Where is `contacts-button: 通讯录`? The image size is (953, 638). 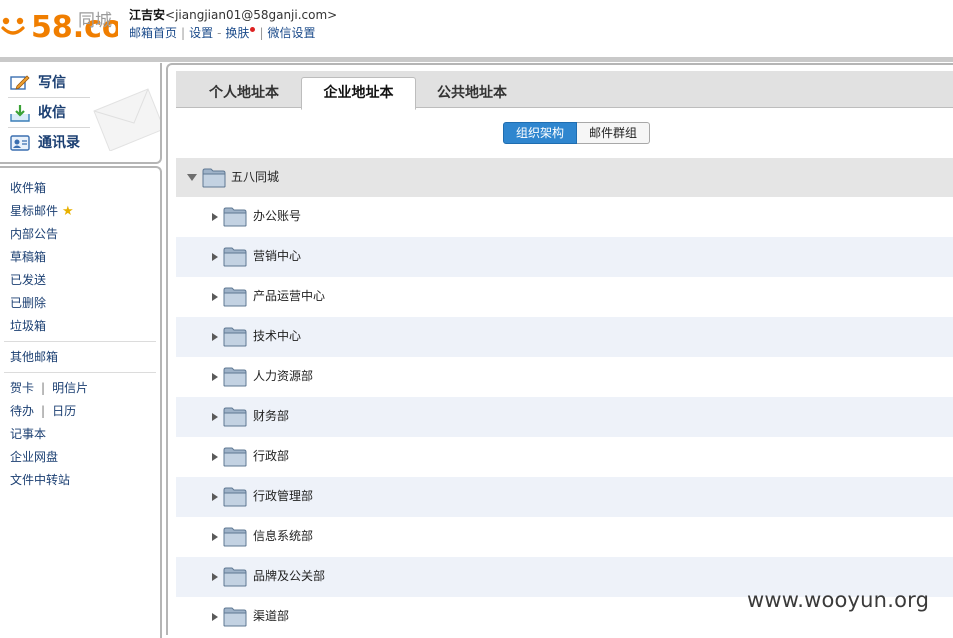
contacts-button: 通讯录 is located at coordinates (45, 143).